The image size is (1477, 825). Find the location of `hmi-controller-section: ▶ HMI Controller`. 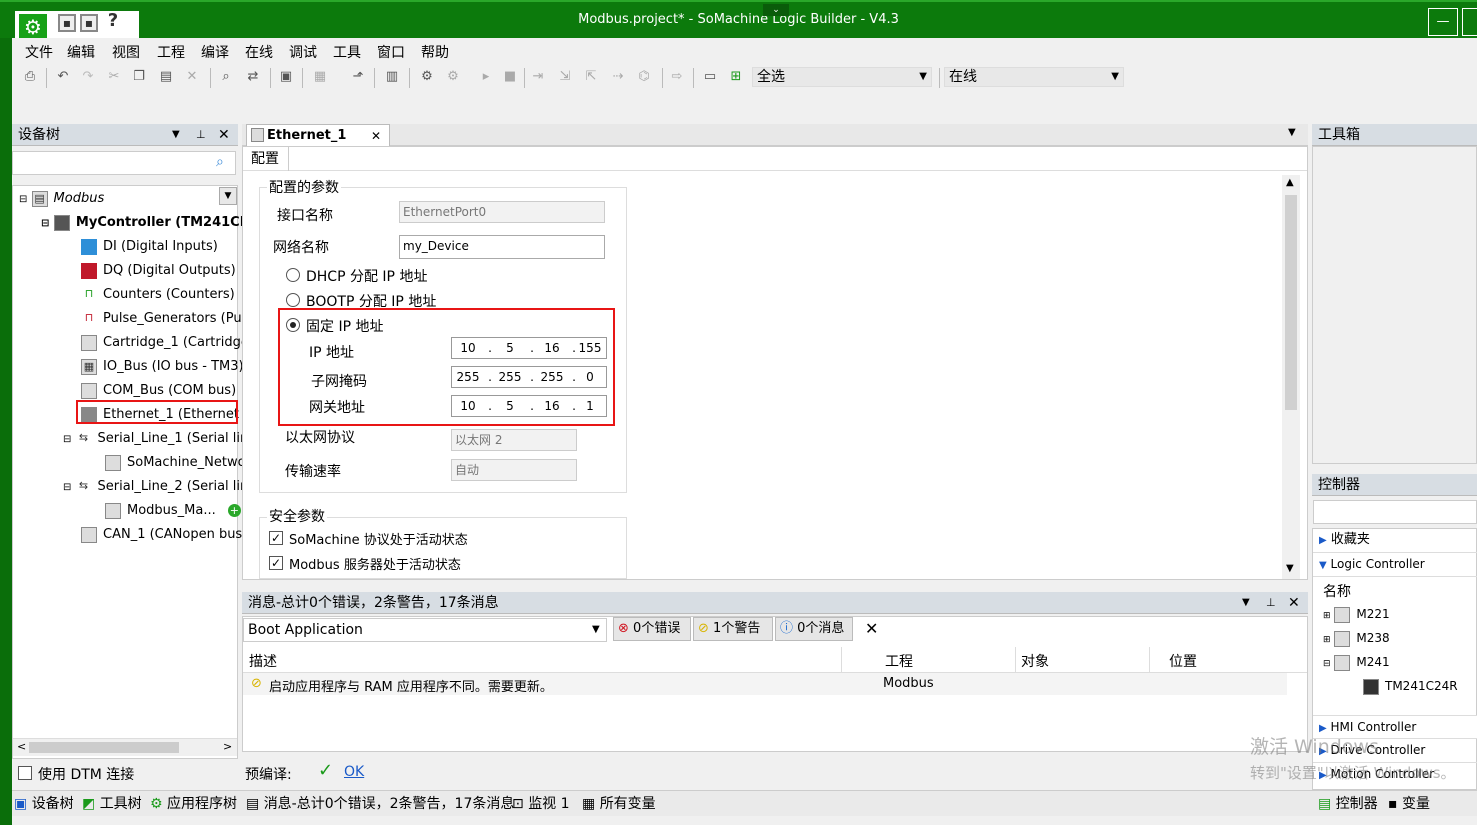

hmi-controller-section: ▶ HMI Controller is located at coordinates (1395, 727).